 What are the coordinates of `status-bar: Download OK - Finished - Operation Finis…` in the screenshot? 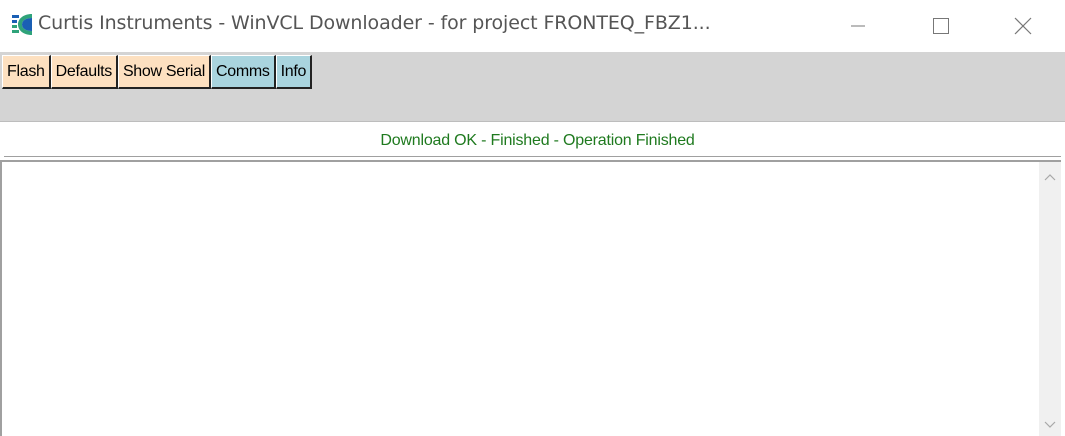 It's located at (532, 141).